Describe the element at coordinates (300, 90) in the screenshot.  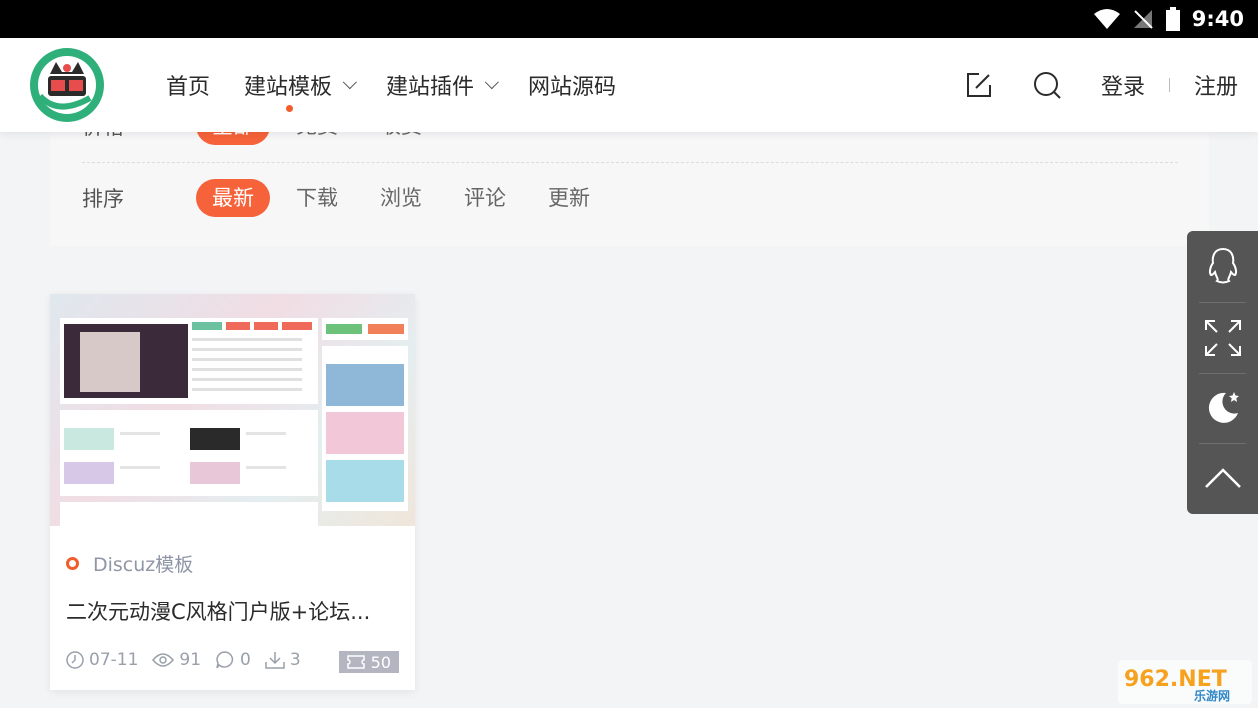
I see `nav-item-templates: 建站模板` at that location.